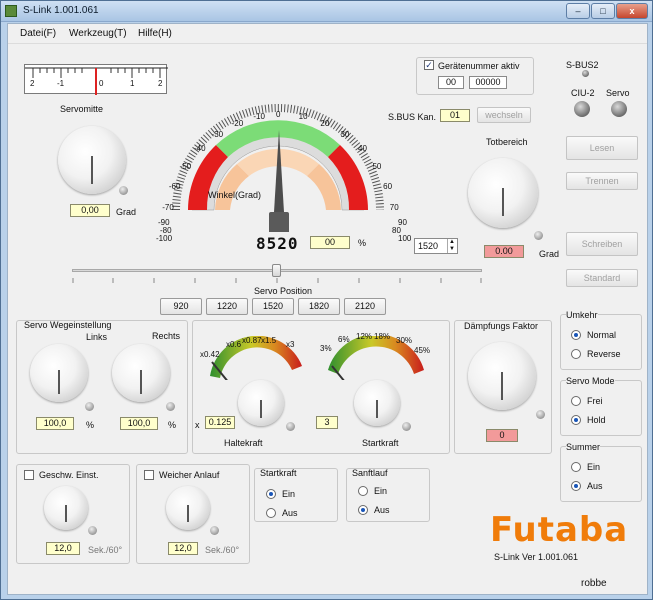  I want to click on startkraft-aus-radio, so click(271, 513).